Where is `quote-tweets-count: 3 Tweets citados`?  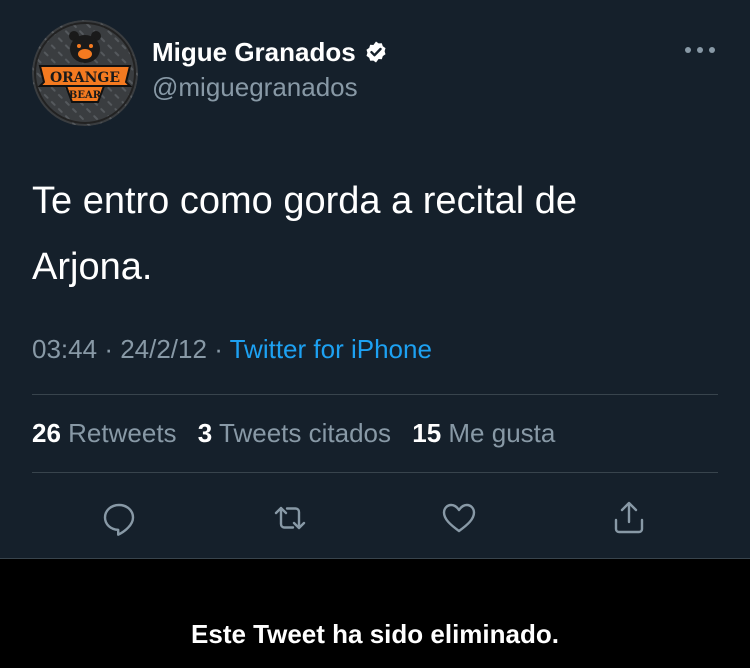 quote-tweets-count: 3 Tweets citados is located at coordinates (294, 433).